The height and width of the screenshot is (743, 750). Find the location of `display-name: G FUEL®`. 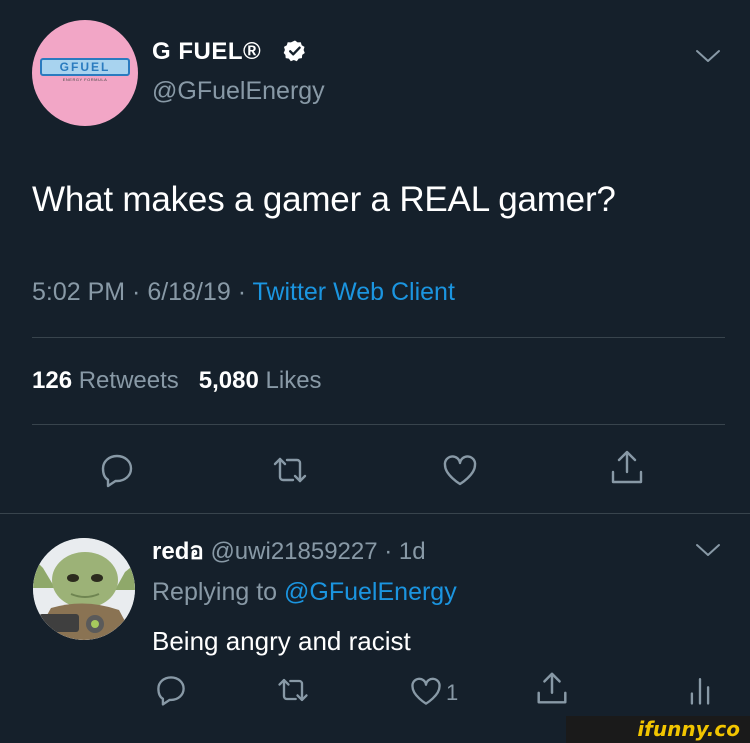

display-name: G FUEL® is located at coordinates (206, 52).